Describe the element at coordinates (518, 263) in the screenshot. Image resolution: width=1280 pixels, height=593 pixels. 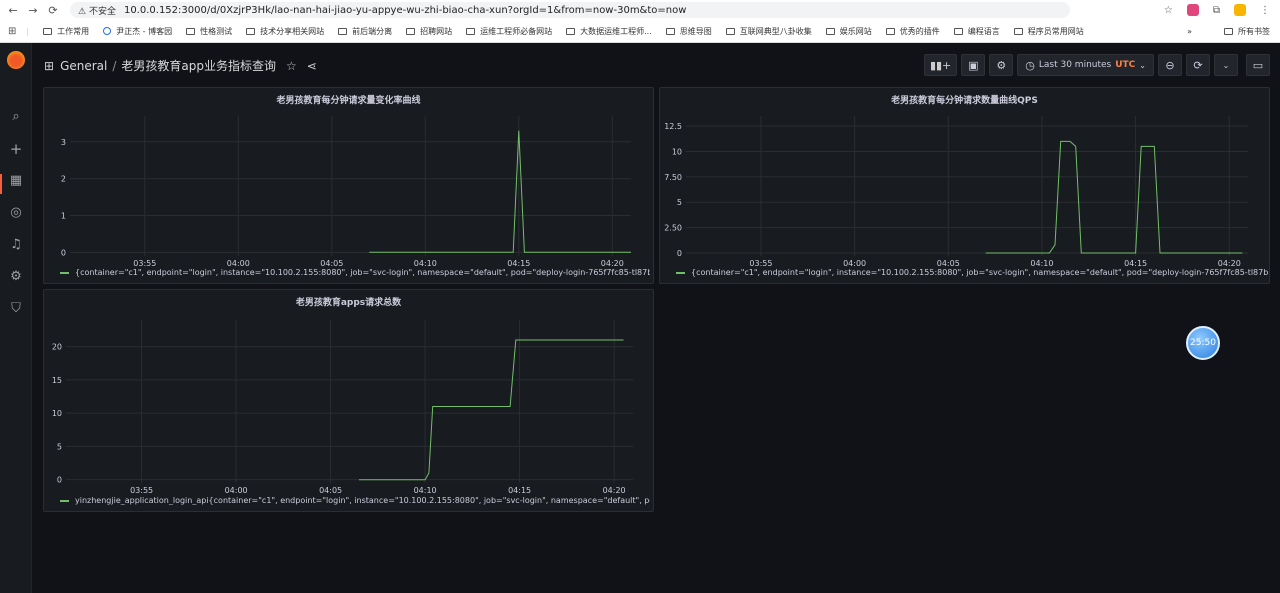
I see `x-tick-label: 04:15` at that location.